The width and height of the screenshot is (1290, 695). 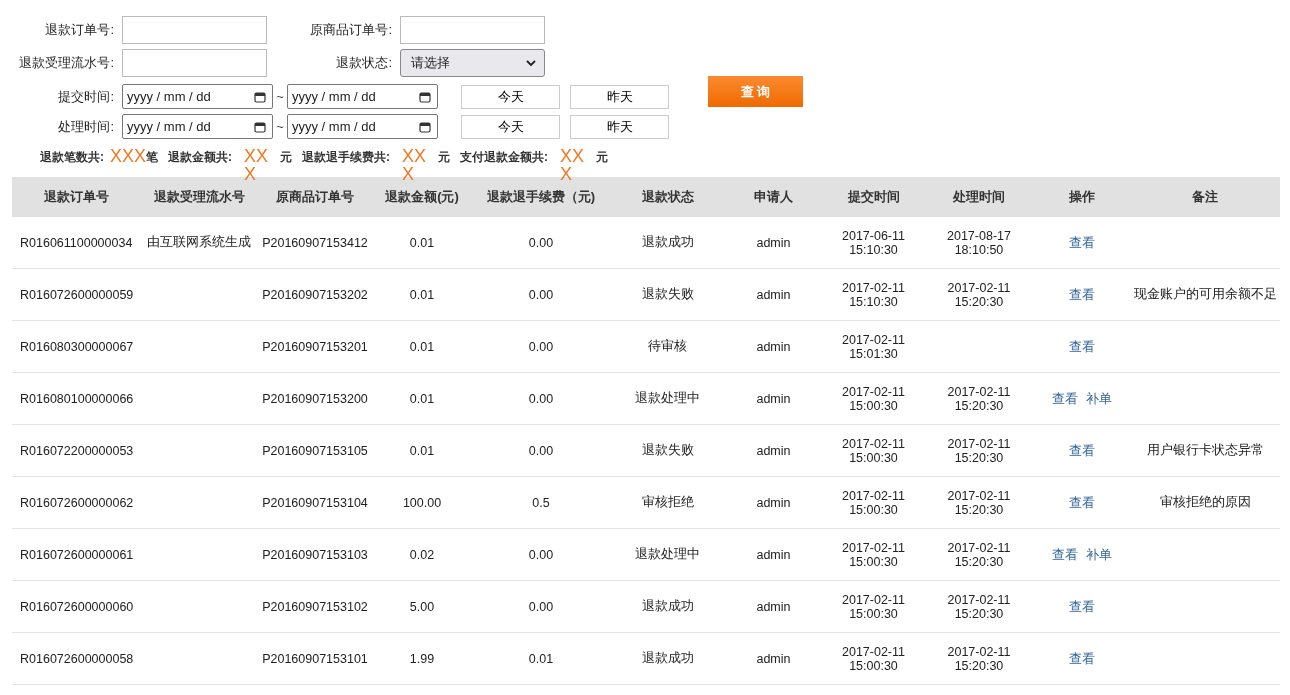 I want to click on table-cell: 审核拒绝的原因, so click(x=1205, y=502).